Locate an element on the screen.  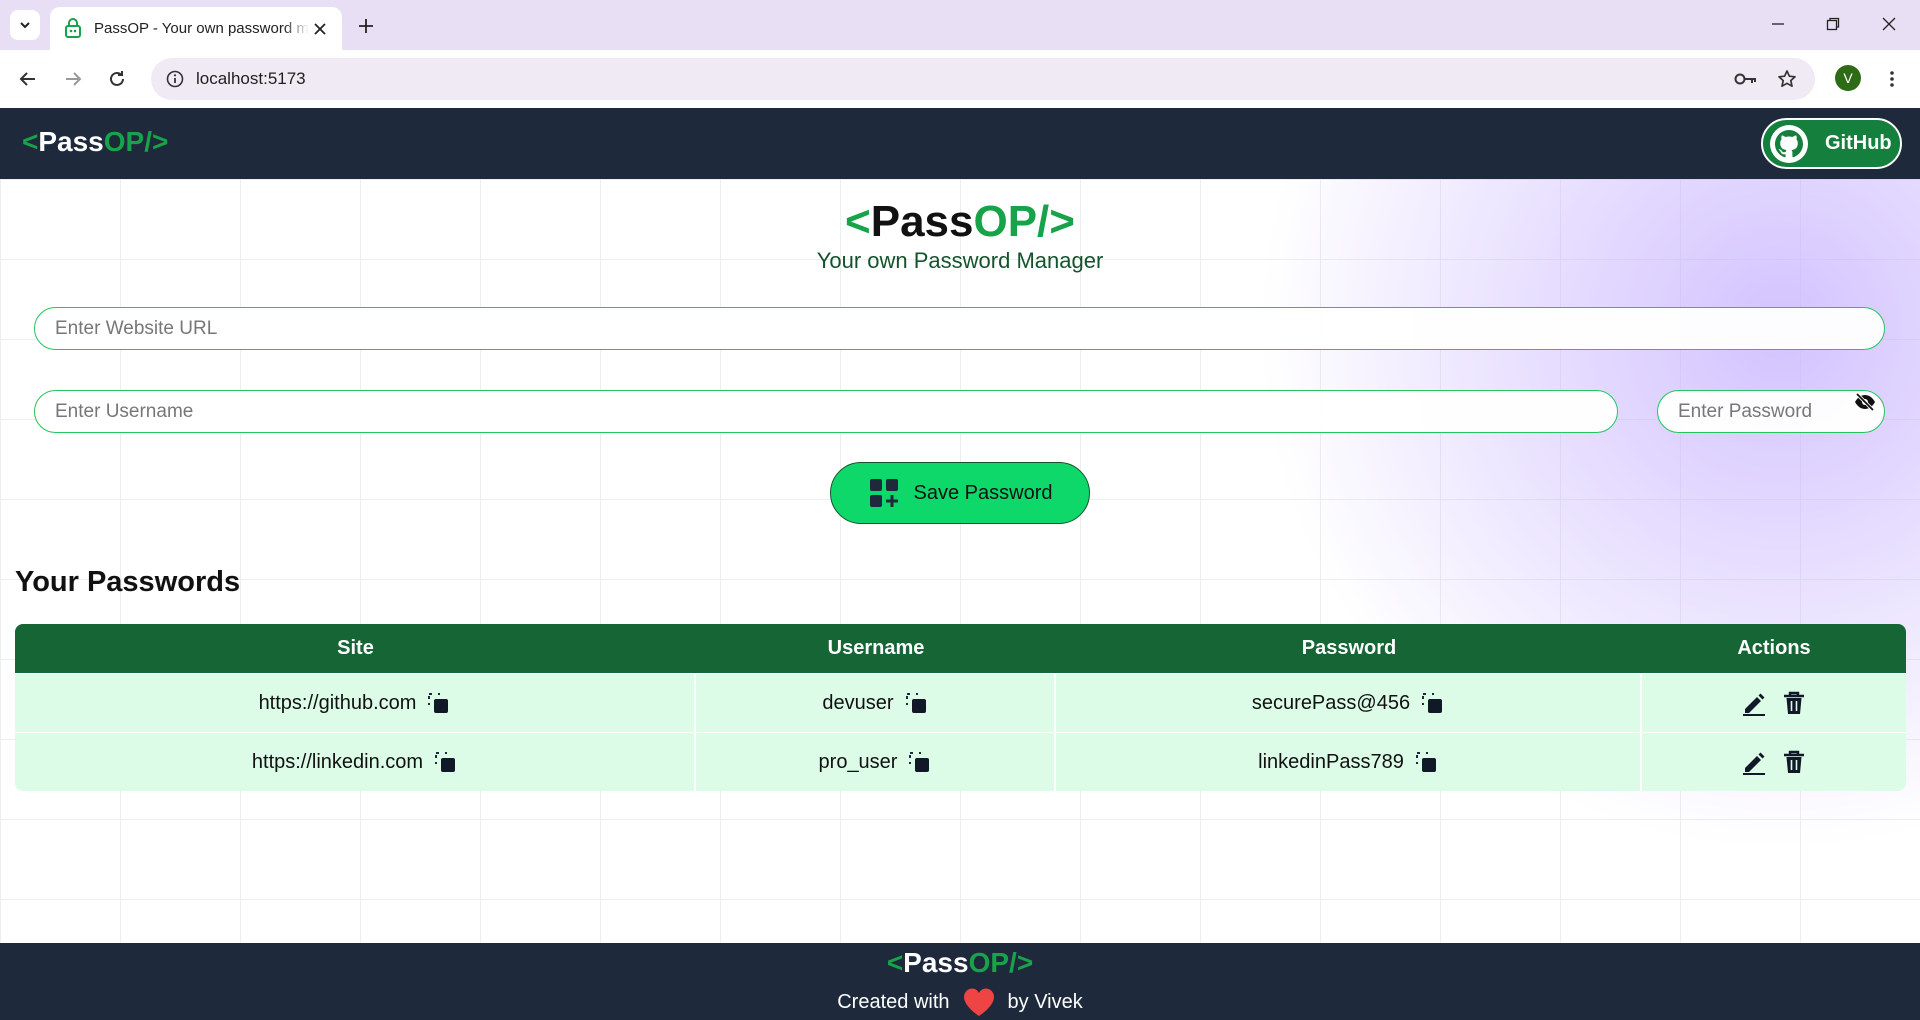
passwords-title: Your Passwords is located at coordinates (128, 582).